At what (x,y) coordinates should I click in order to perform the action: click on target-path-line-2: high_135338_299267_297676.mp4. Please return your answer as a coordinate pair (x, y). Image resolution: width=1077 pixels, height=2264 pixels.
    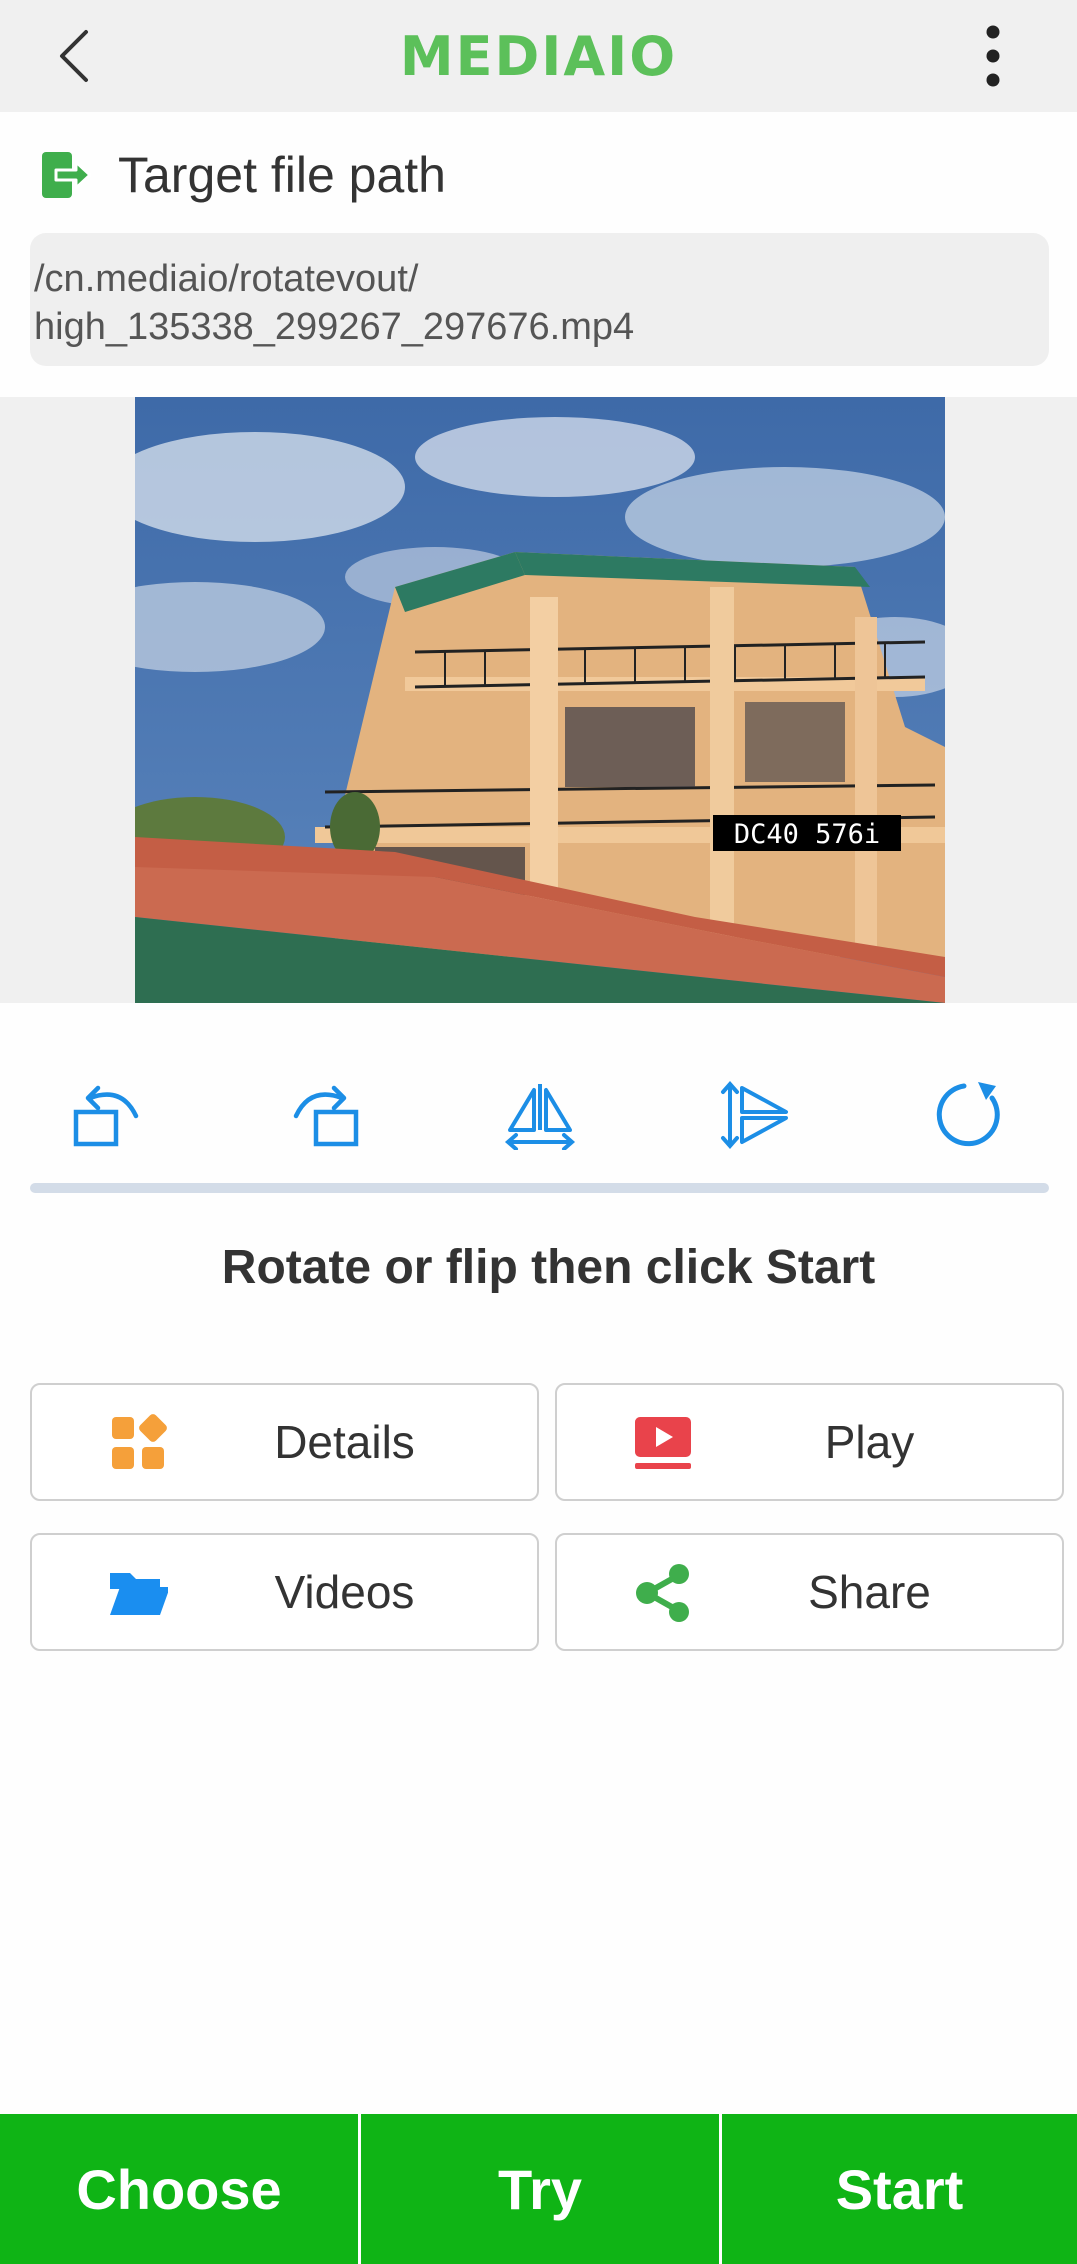
    Looking at the image, I should click on (334, 327).